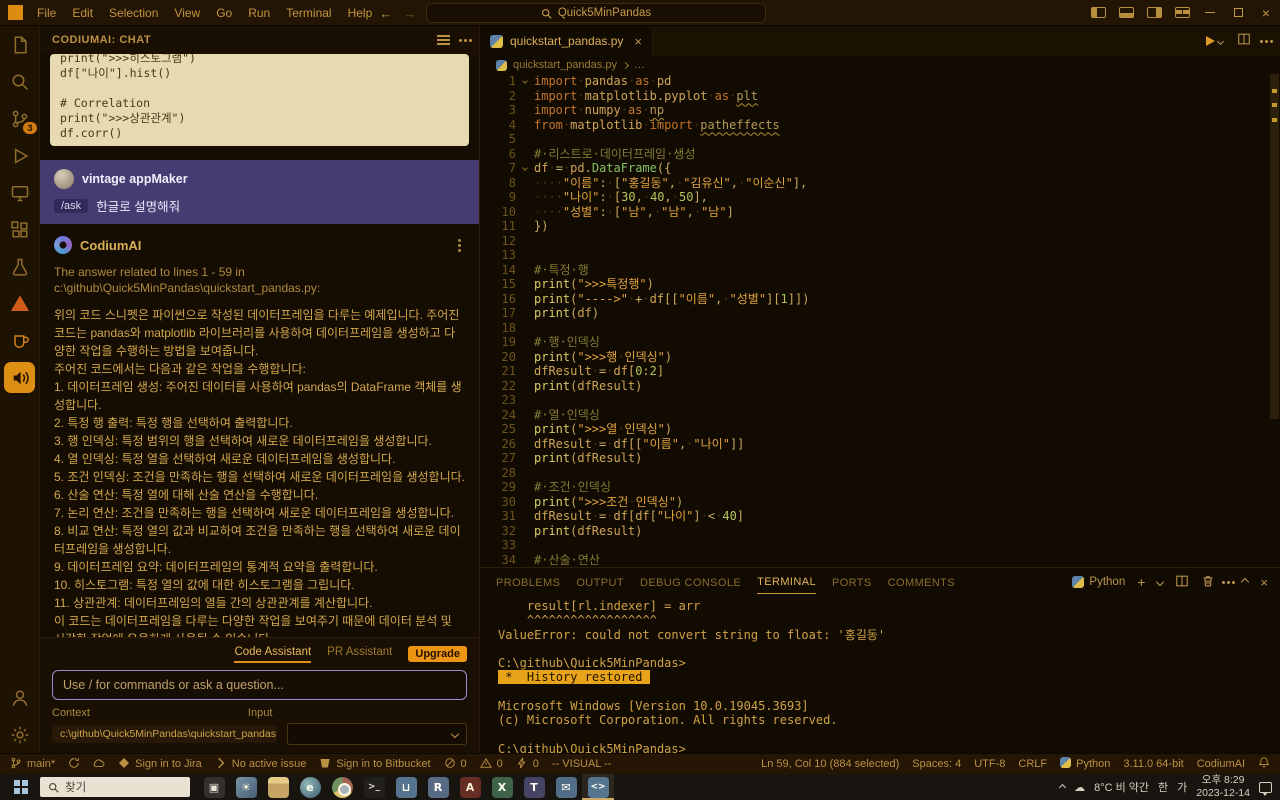  I want to click on toggle-primary-sidebar-icon, so click(1098, 13).